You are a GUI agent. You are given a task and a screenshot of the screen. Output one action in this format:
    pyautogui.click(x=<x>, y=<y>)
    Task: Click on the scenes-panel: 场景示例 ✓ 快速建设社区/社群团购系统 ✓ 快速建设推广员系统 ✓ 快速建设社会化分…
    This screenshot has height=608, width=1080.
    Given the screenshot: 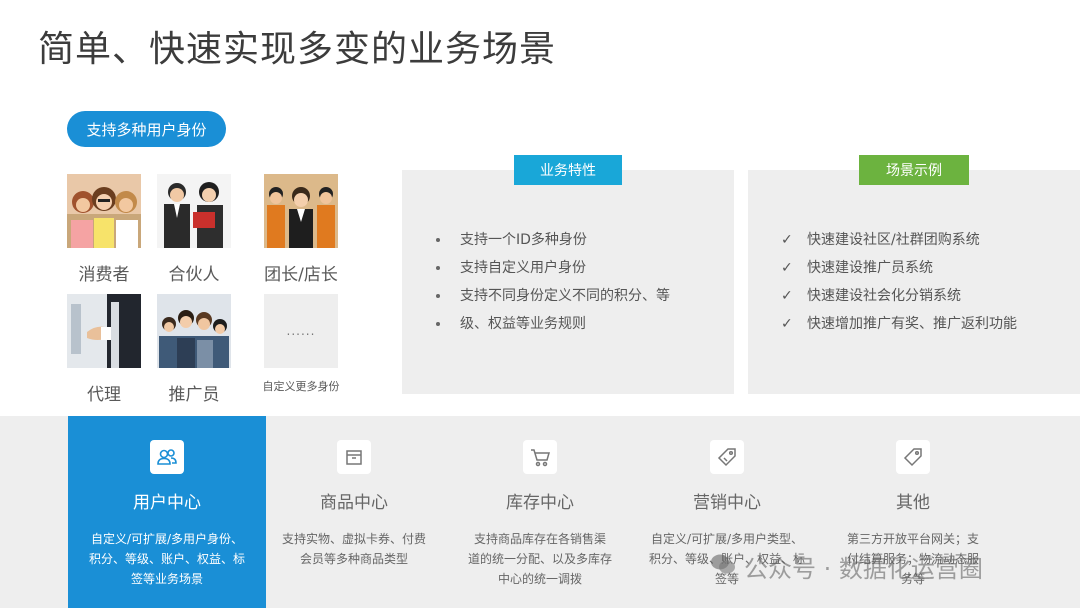 What is the action you would take?
    pyautogui.click(x=914, y=274)
    